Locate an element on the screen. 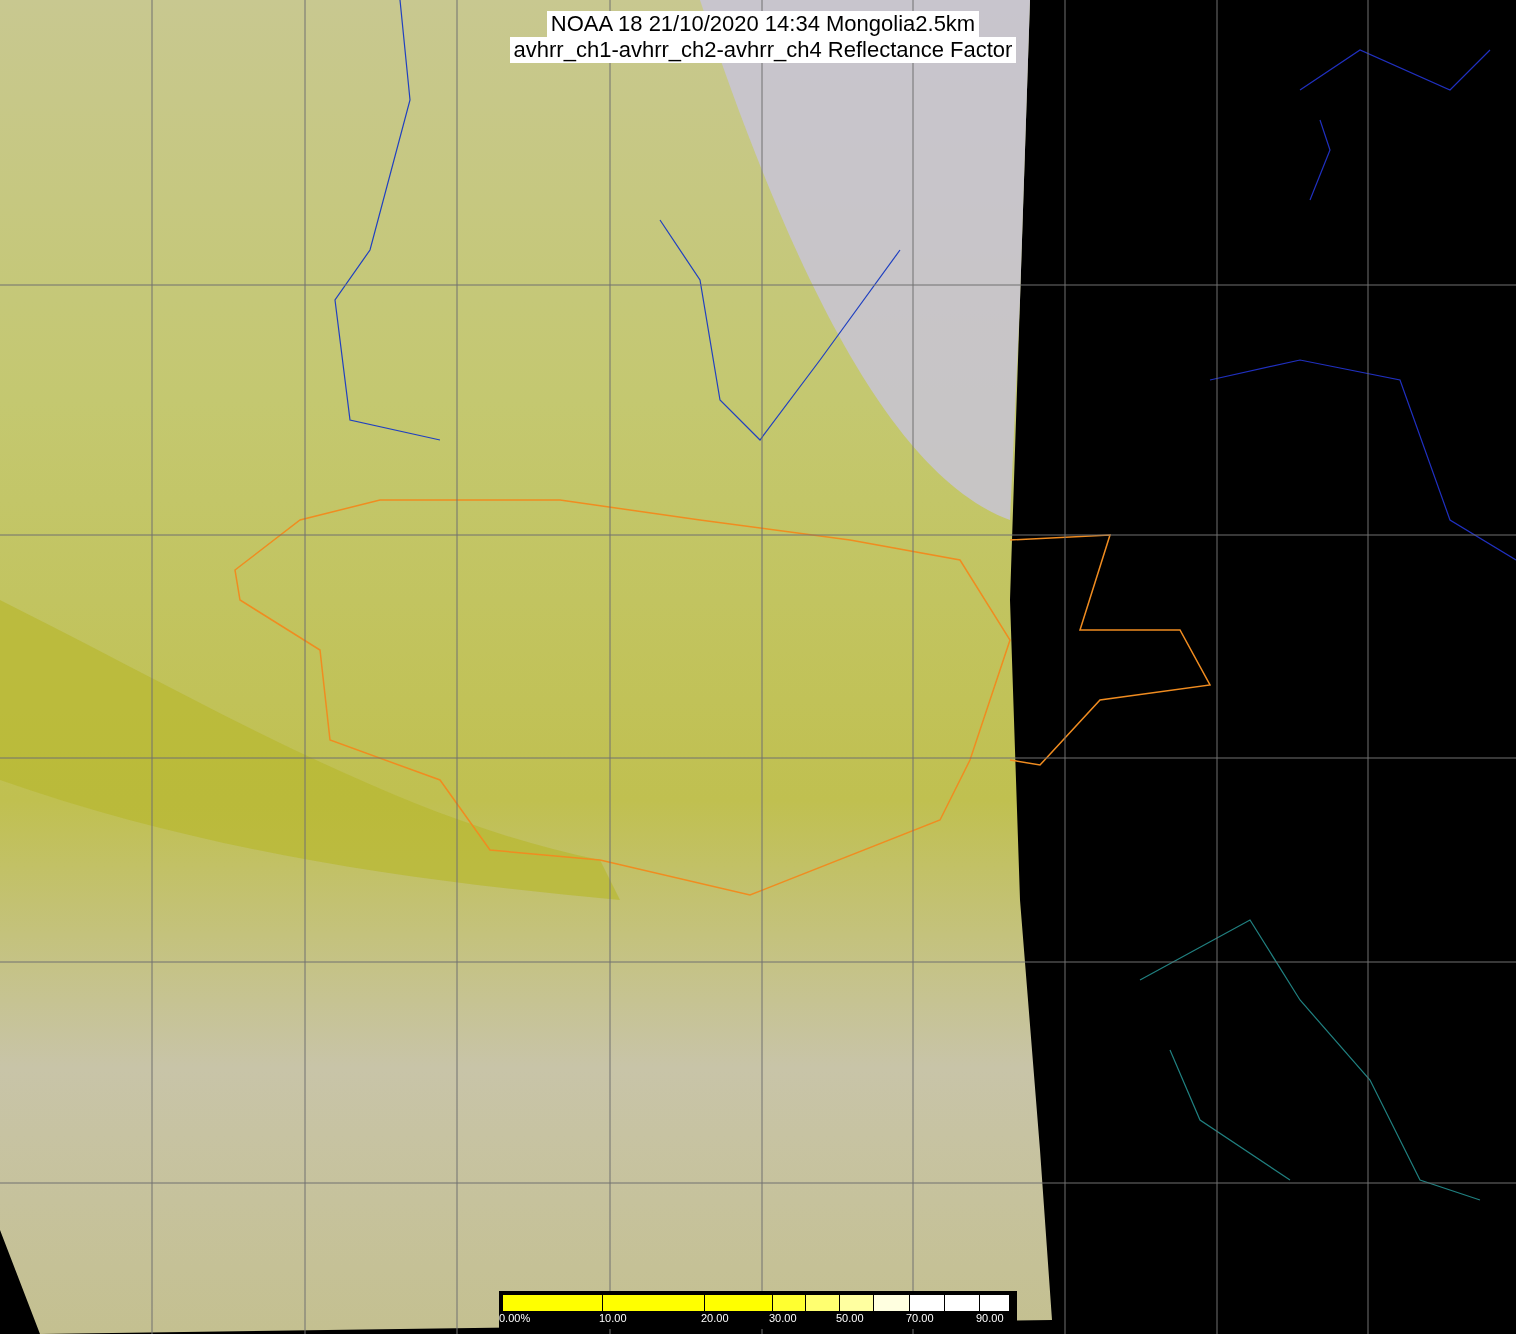 The width and height of the screenshot is (1516, 1334). colorbar-tick-label: 50.00 is located at coordinates (850, 1318).